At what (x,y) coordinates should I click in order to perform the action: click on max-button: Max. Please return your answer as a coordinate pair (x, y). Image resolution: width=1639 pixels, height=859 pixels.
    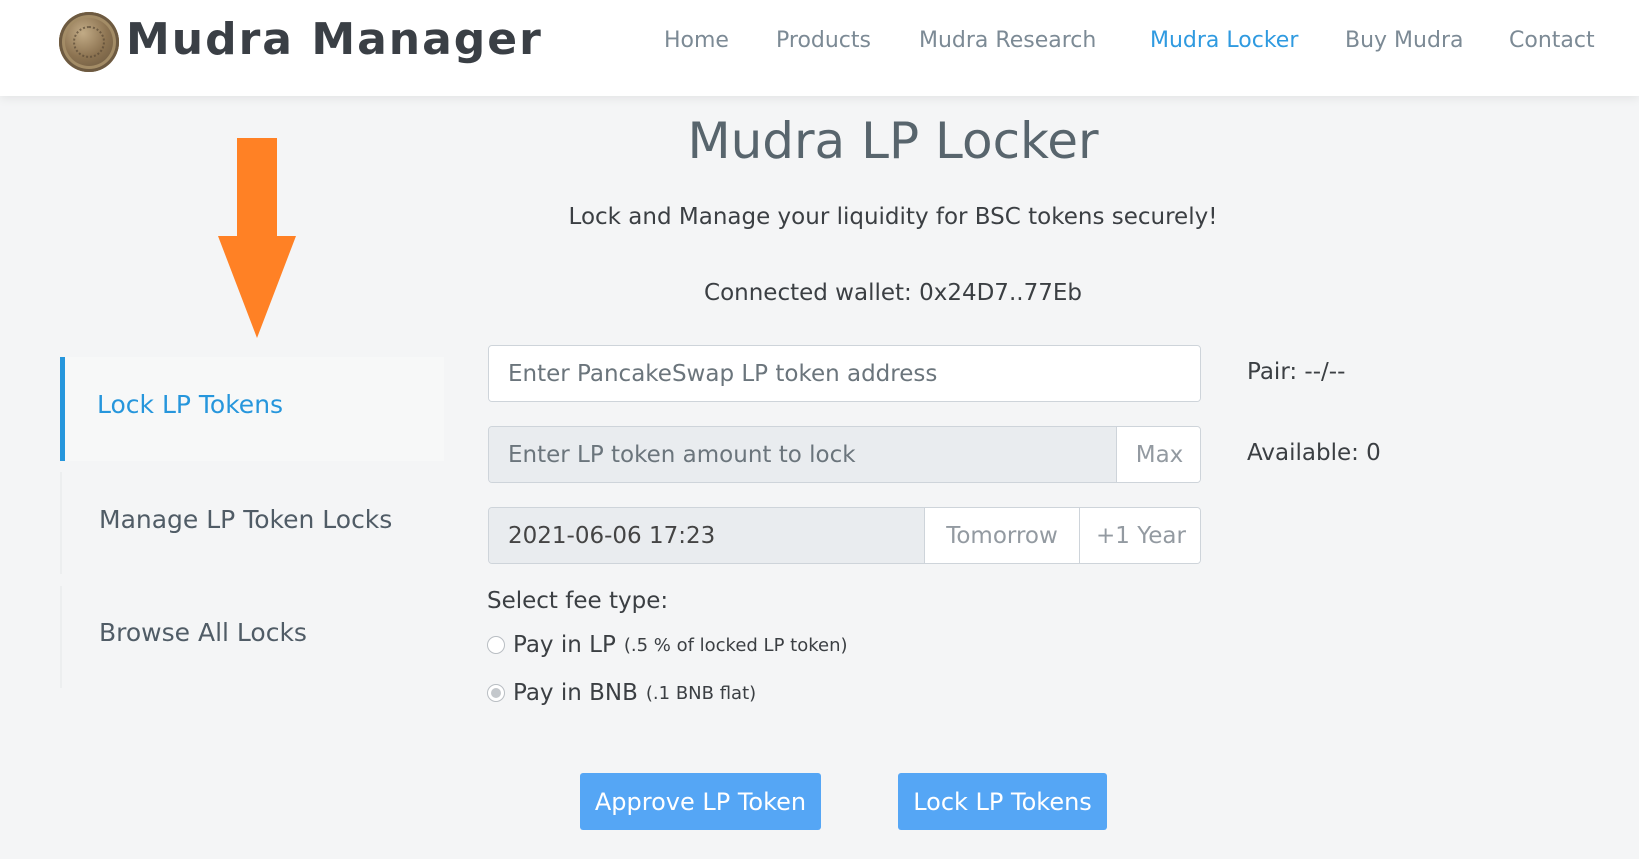
    Looking at the image, I should click on (1158, 454).